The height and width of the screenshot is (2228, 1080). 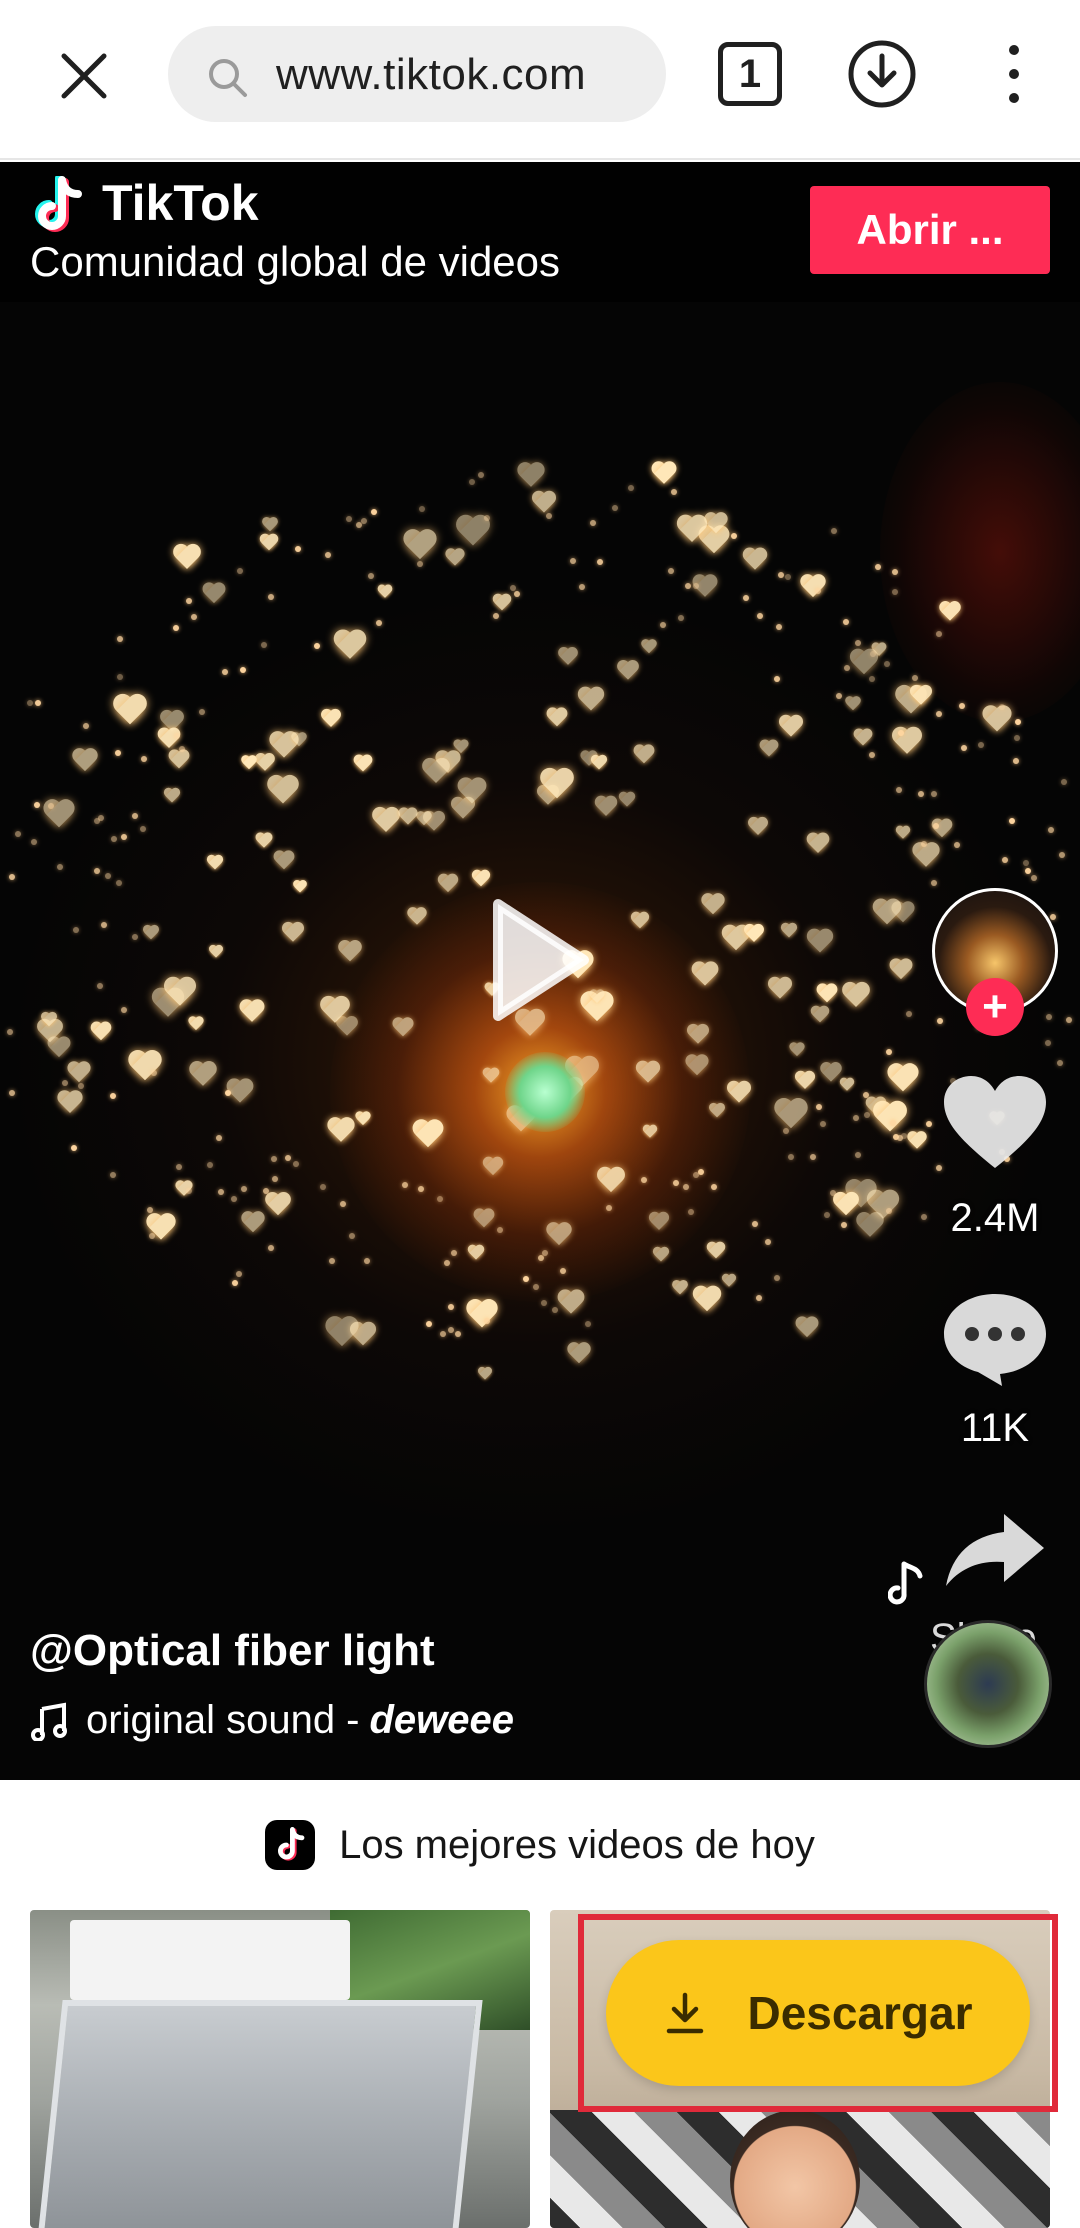 What do you see at coordinates (995, 1218) in the screenshot?
I see `like-count: 2.4M` at bounding box center [995, 1218].